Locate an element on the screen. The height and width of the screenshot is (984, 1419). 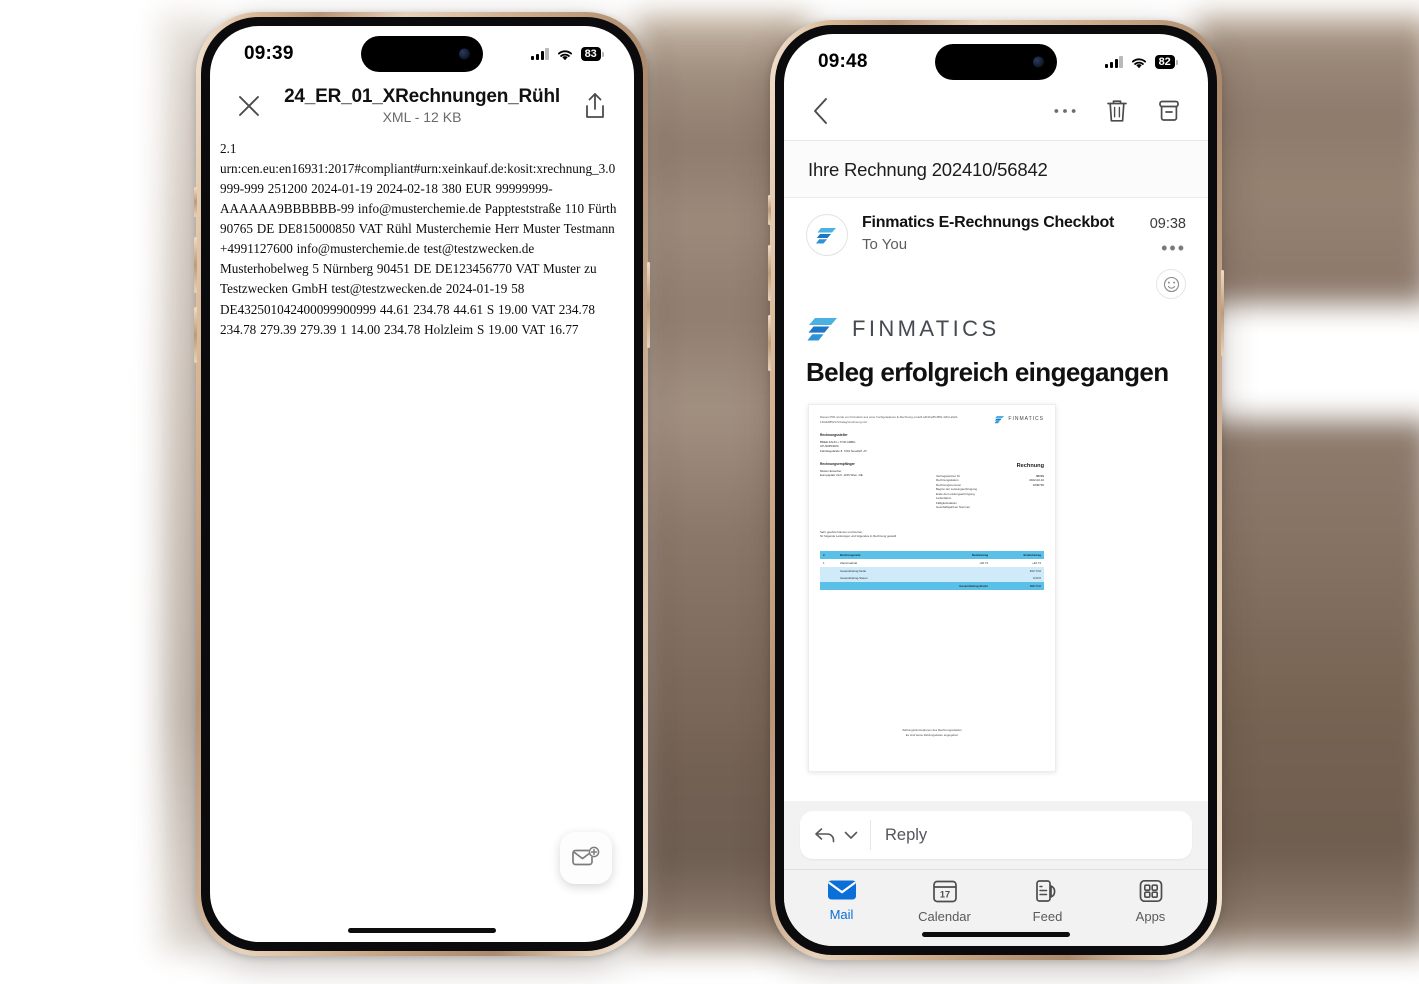
table-header-cell: Bruttobetrag is located at coordinates (1017, 555).